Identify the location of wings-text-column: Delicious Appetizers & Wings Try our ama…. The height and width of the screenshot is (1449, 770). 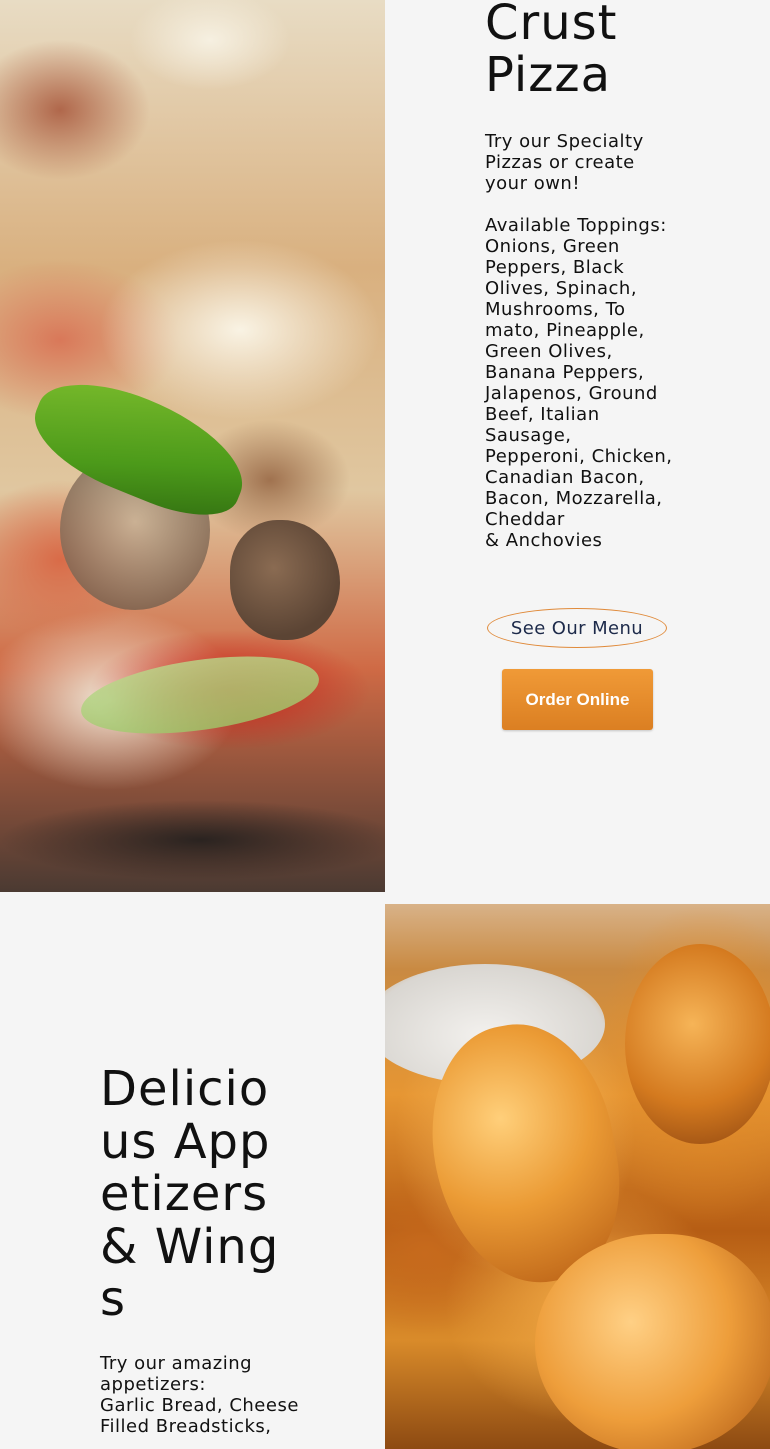
(200, 1250).